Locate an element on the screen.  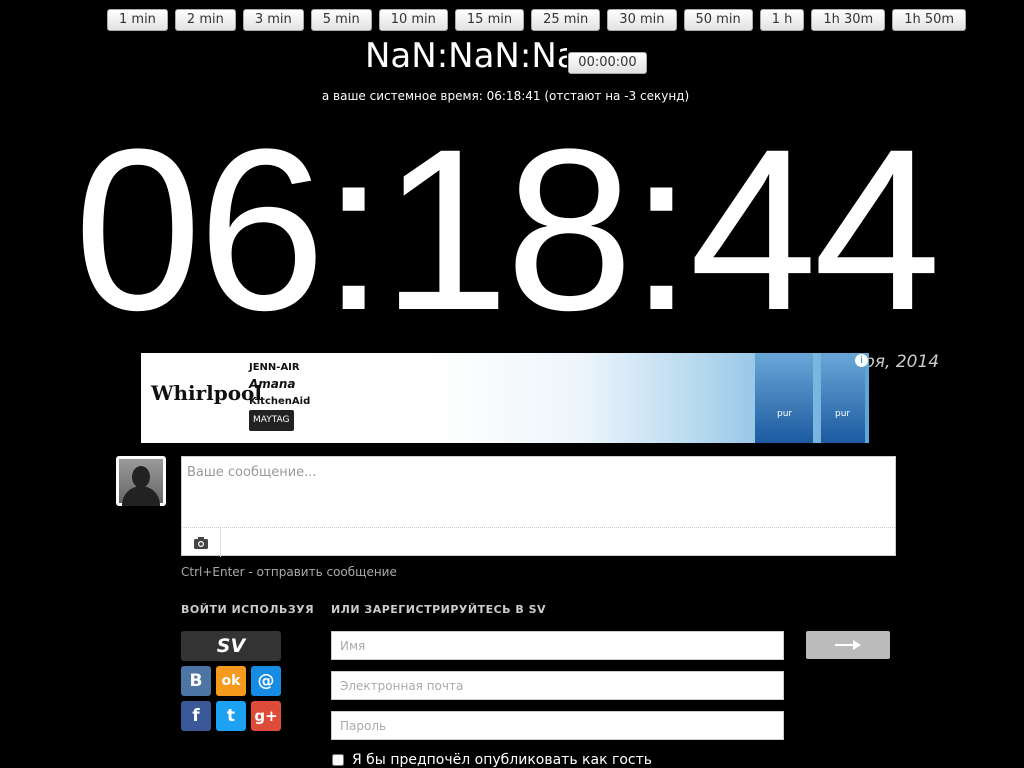
twitter-login-icon: t is located at coordinates (231, 716).